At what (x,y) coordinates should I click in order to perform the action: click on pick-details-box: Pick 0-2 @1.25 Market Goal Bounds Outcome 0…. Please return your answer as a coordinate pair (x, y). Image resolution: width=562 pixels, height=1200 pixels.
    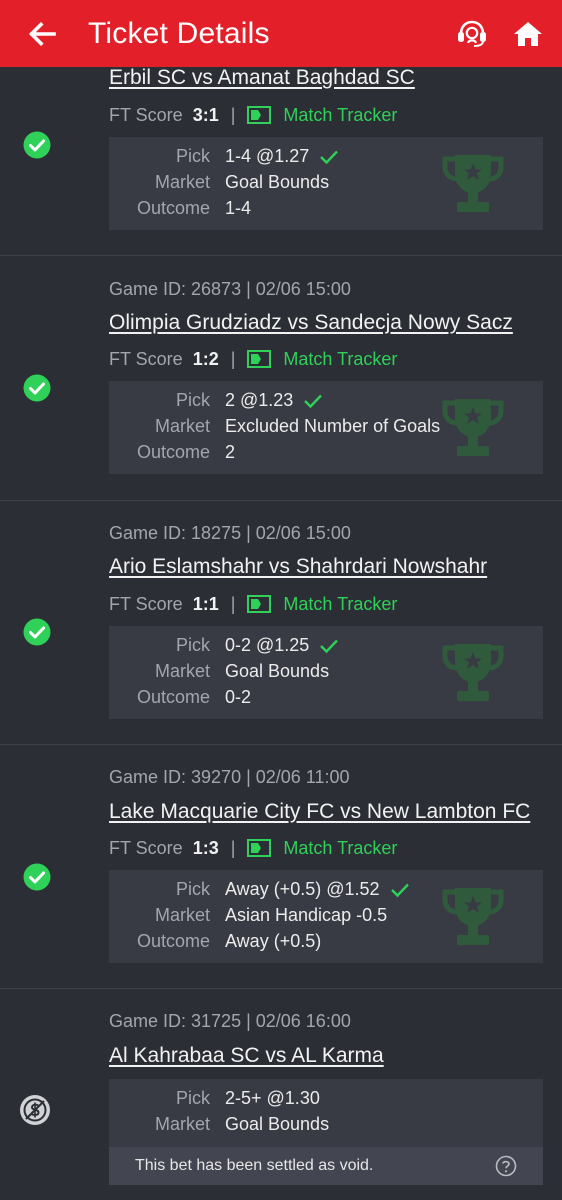
    Looking at the image, I should click on (326, 672).